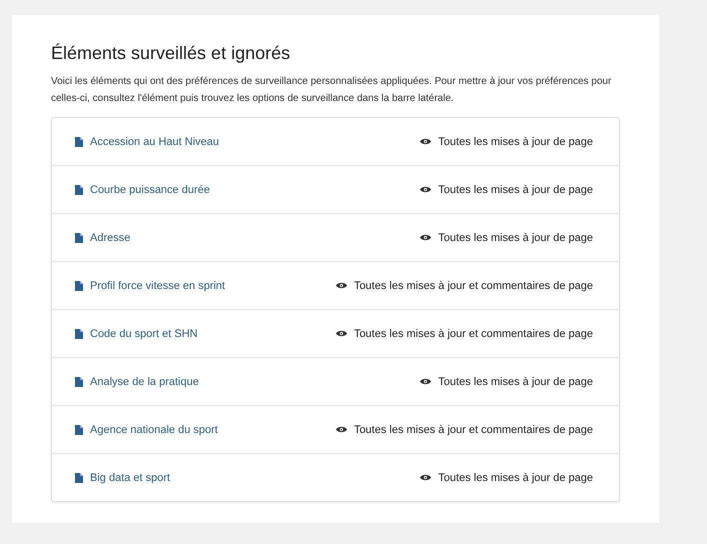 The image size is (707, 544). What do you see at coordinates (171, 53) in the screenshot?
I see `page-title: Éléments surveillés et ignorés` at bounding box center [171, 53].